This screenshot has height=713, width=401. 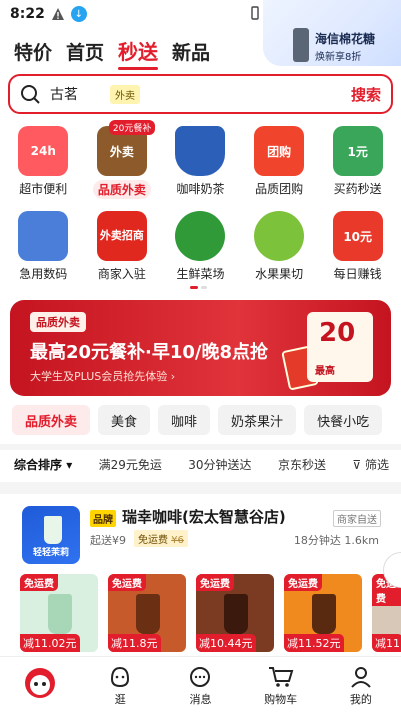 What do you see at coordinates (338, 57) in the screenshot?
I see `promo-subtitle: 焕新享8折` at bounding box center [338, 57].